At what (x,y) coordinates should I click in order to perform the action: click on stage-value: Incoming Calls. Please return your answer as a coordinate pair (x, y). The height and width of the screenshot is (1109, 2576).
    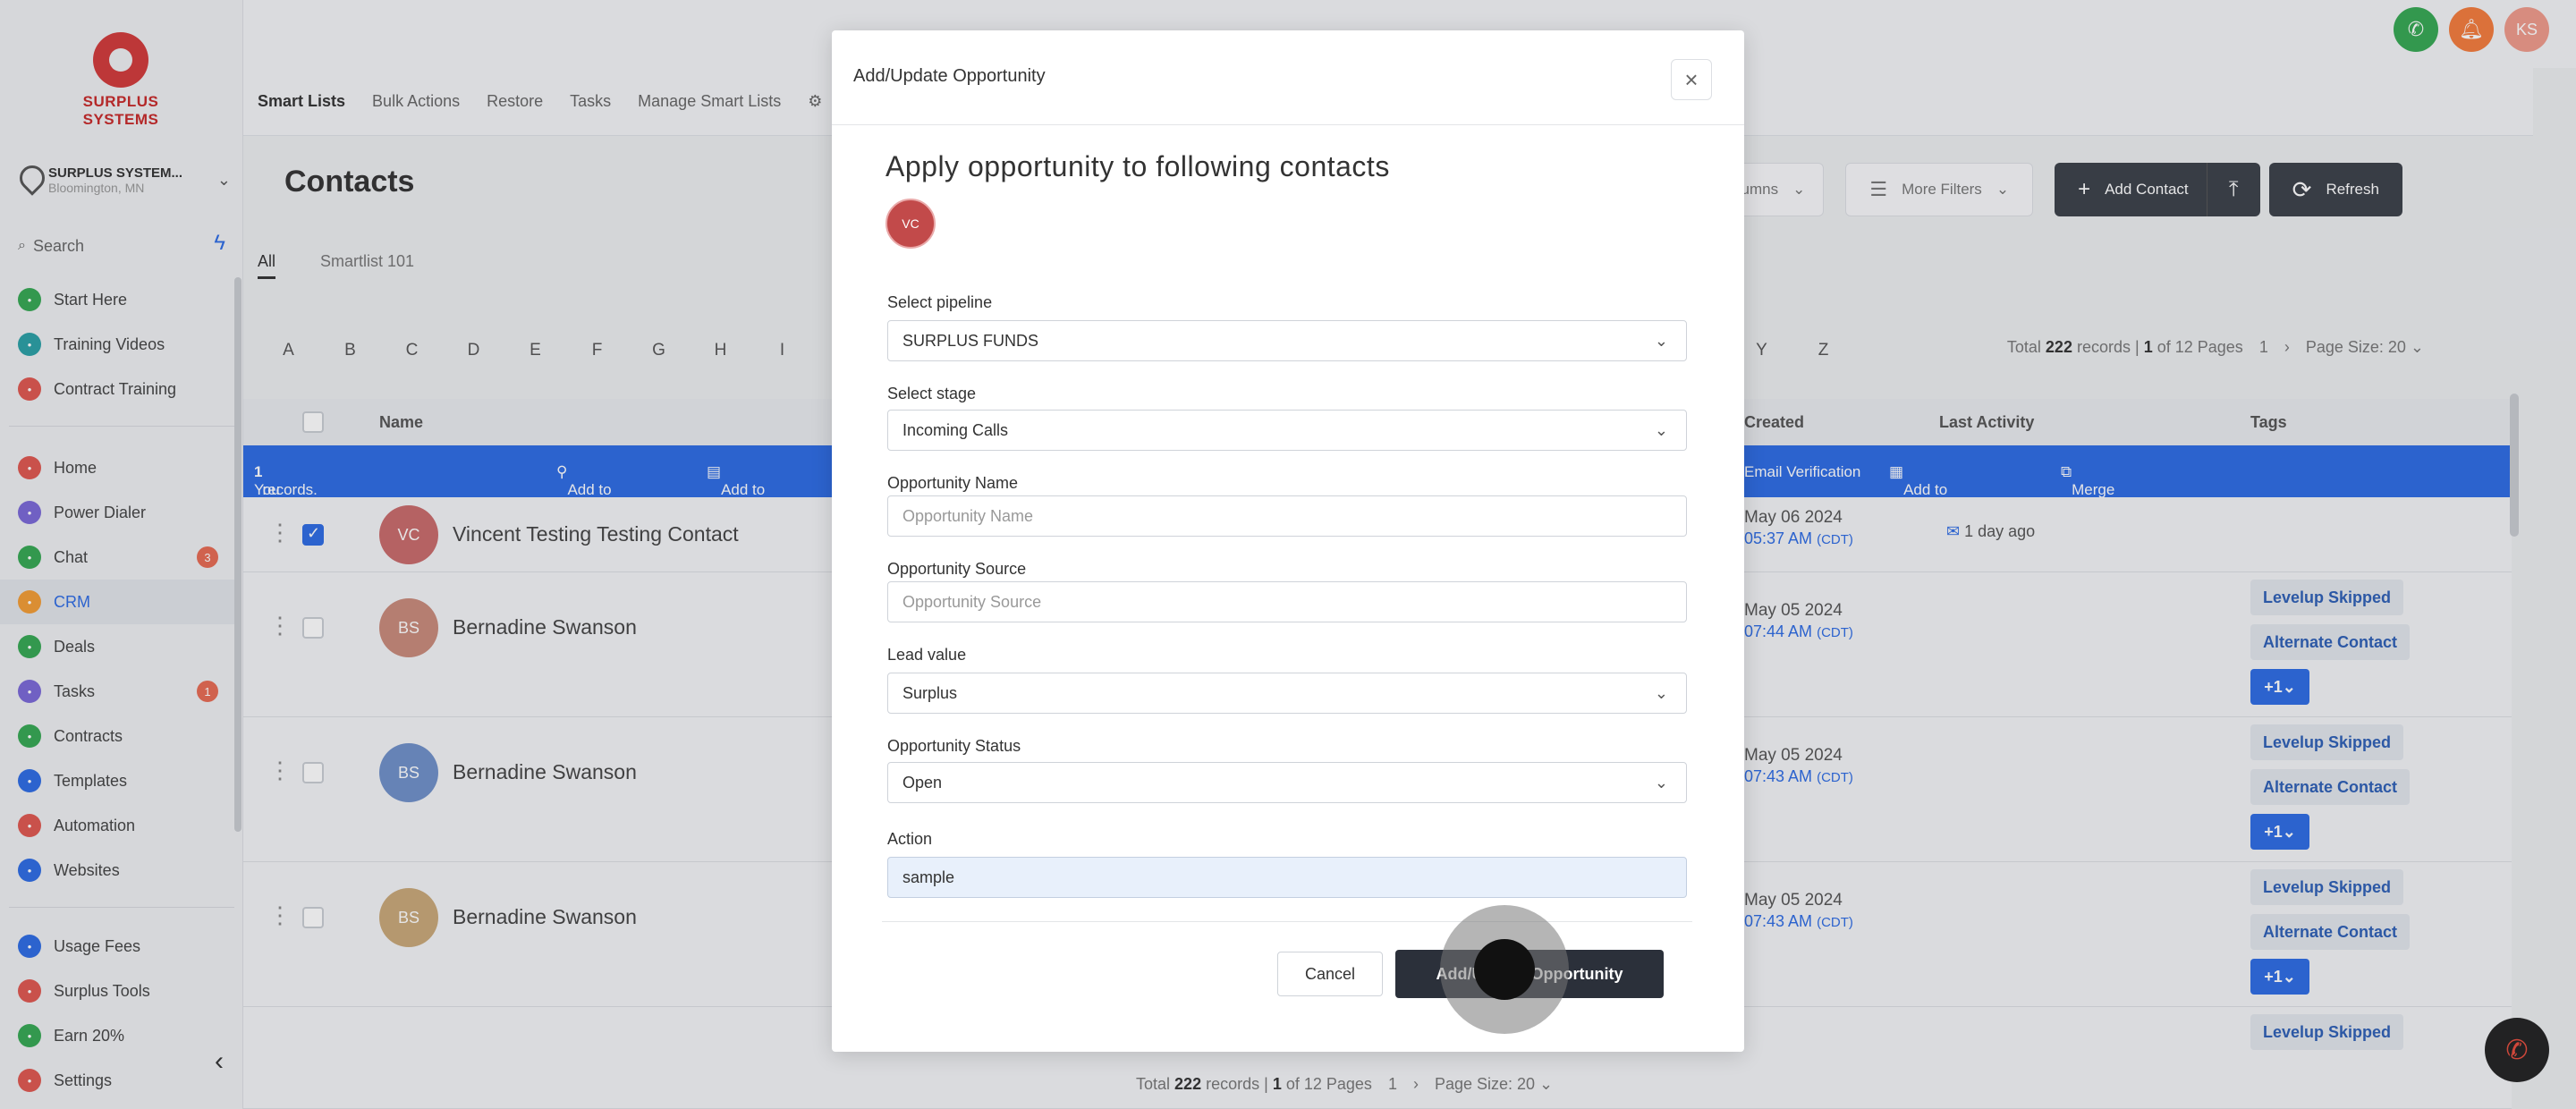
    Looking at the image, I should click on (955, 430).